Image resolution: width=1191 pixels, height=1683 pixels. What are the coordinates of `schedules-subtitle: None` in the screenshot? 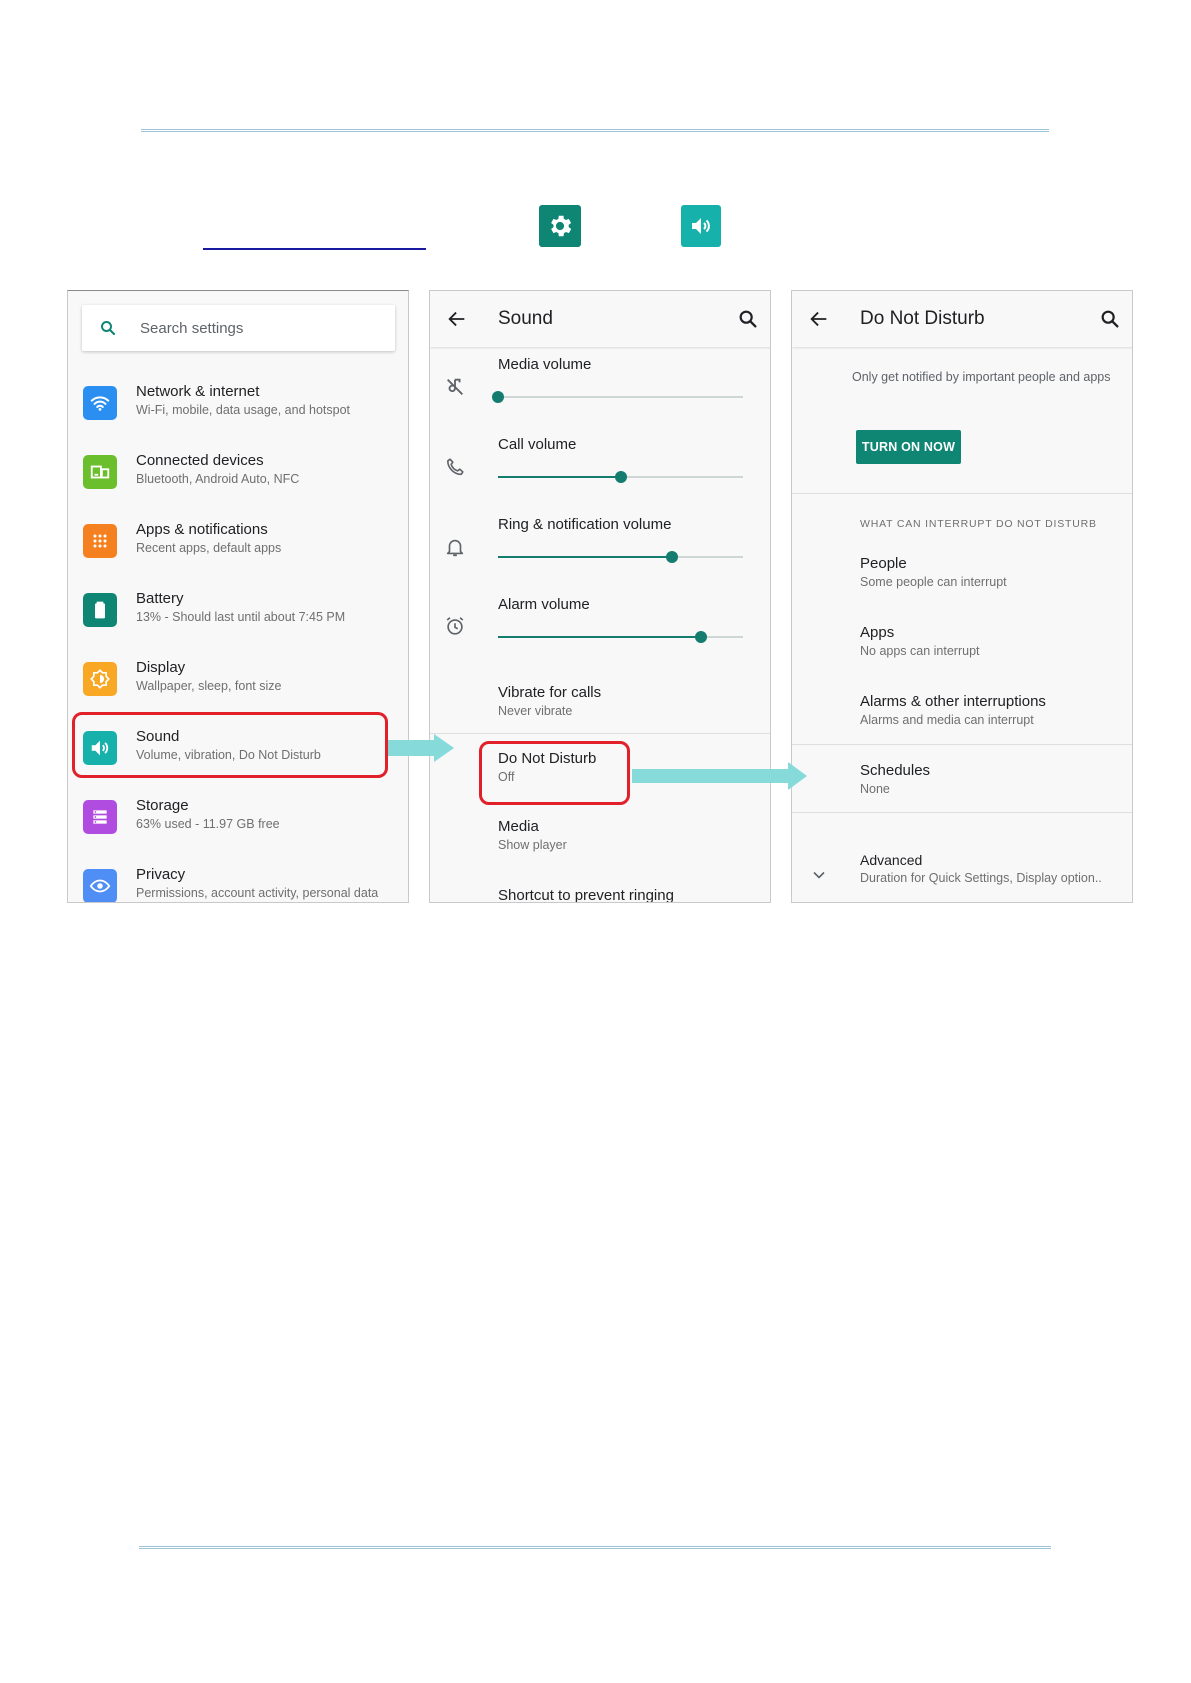 It's located at (875, 789).